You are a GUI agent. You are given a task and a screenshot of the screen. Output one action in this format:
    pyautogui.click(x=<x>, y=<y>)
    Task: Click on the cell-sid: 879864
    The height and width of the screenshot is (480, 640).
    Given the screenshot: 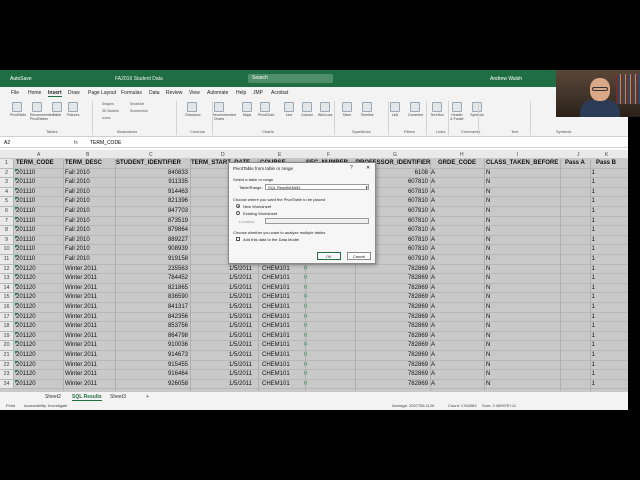 What is the action you would take?
    pyautogui.click(x=178, y=230)
    